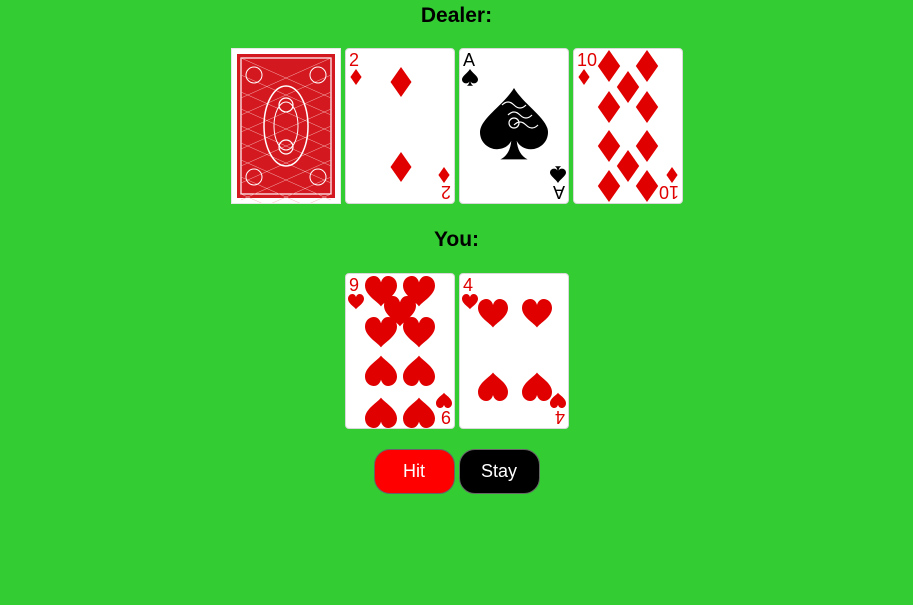 The height and width of the screenshot is (605, 913). I want to click on card-rank-top: 9, so click(354, 285).